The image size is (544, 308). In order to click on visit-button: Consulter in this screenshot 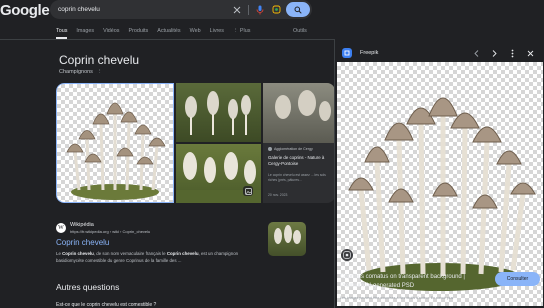, I will do `click(517, 279)`.